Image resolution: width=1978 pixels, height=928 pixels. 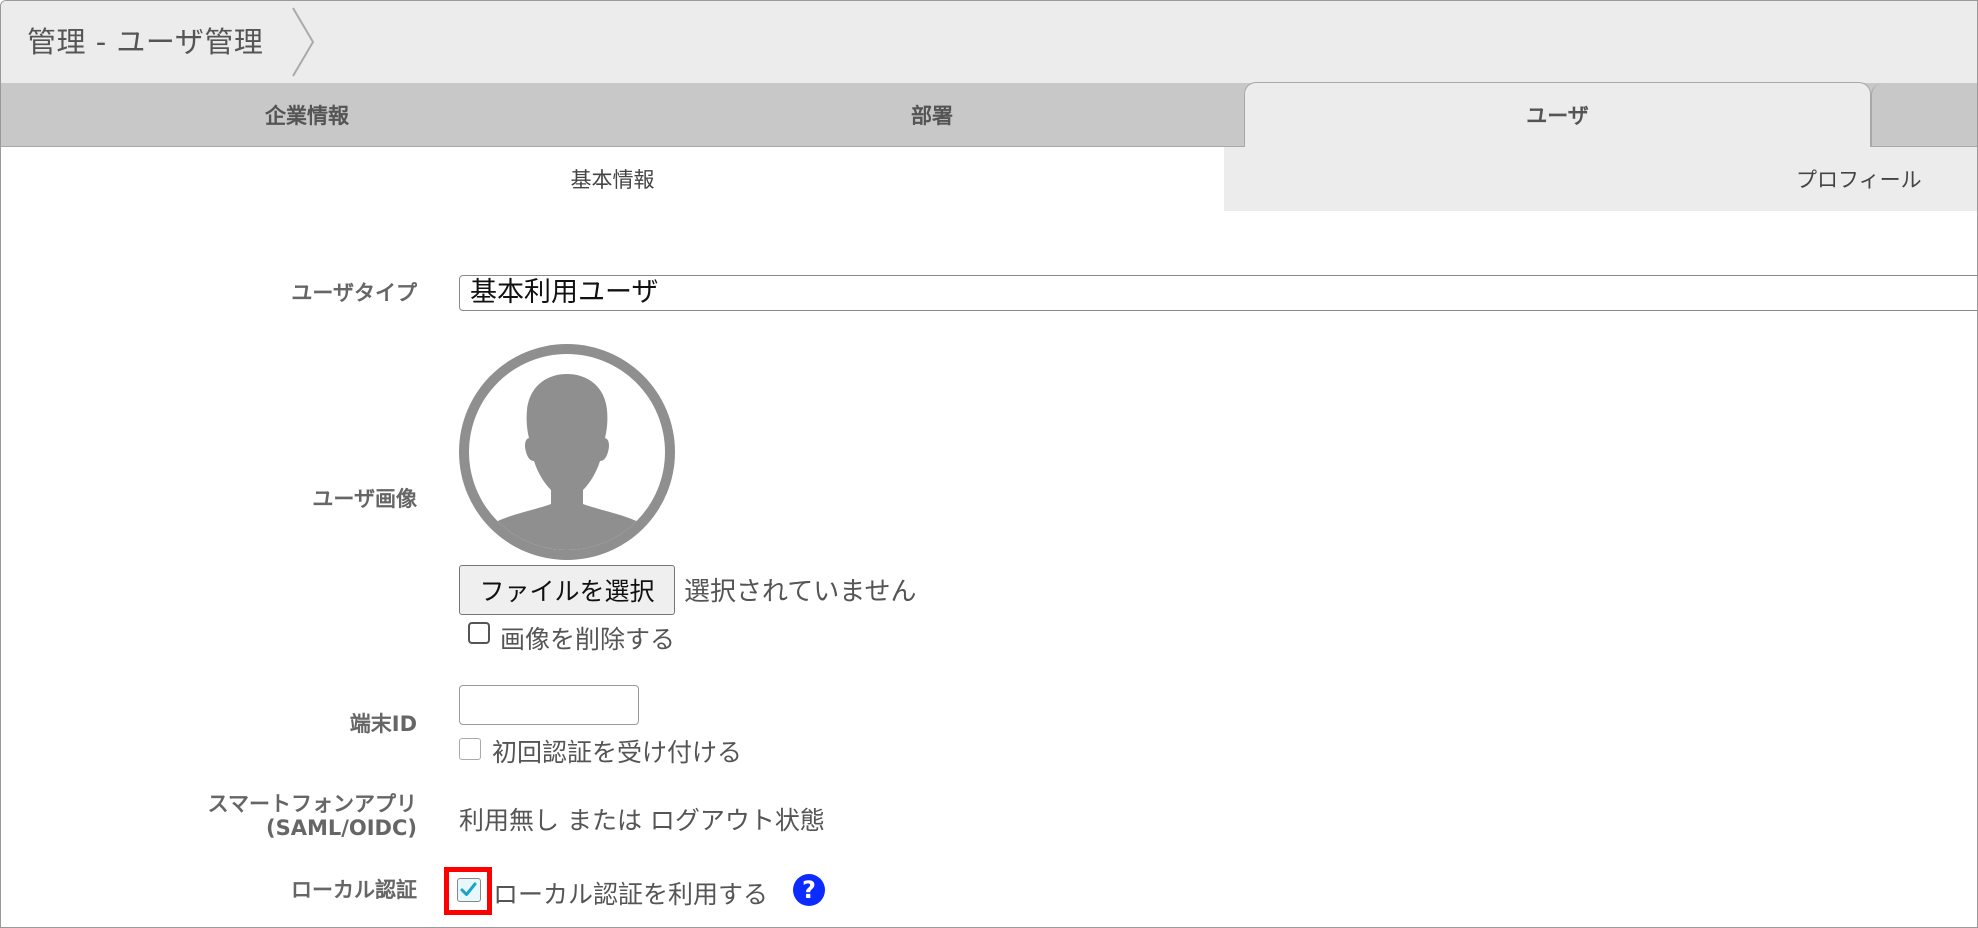 I want to click on tab-label: 部署, so click(x=932, y=115).